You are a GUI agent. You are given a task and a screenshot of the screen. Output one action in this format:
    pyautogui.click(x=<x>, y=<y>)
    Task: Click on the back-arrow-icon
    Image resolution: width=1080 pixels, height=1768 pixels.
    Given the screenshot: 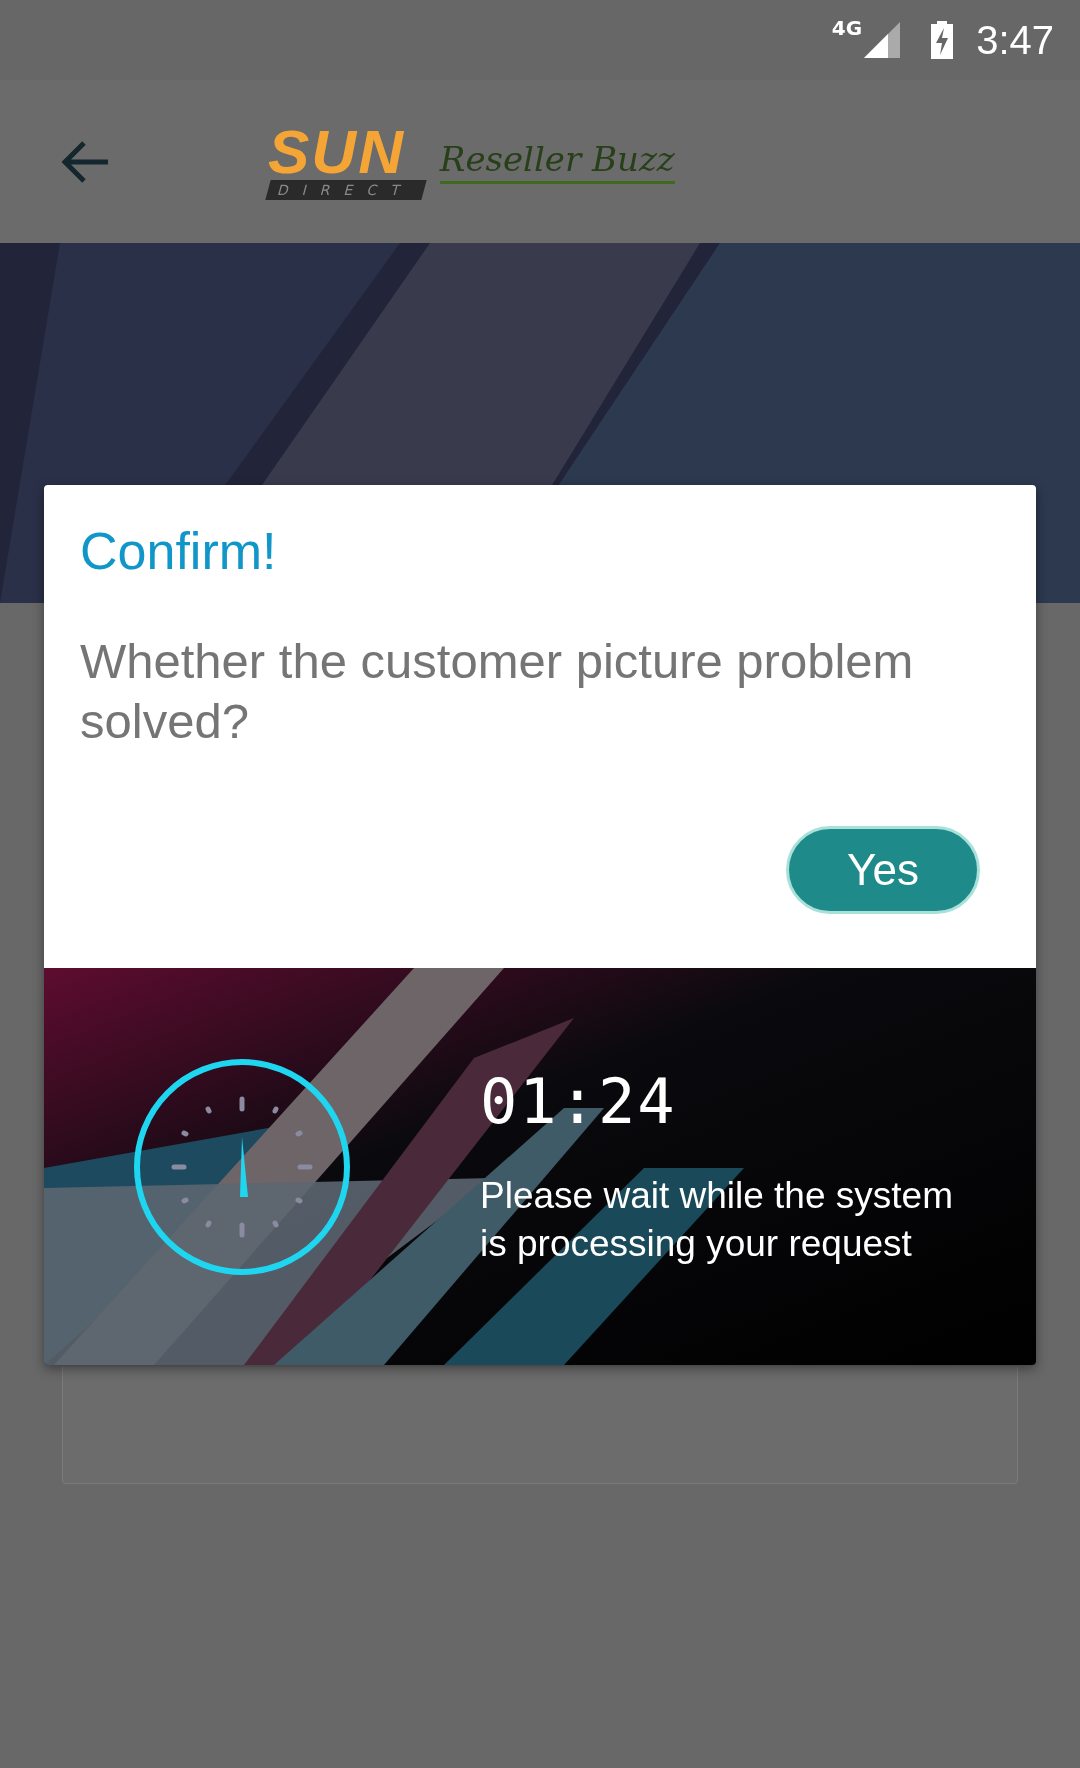 What is the action you would take?
    pyautogui.click(x=85, y=161)
    